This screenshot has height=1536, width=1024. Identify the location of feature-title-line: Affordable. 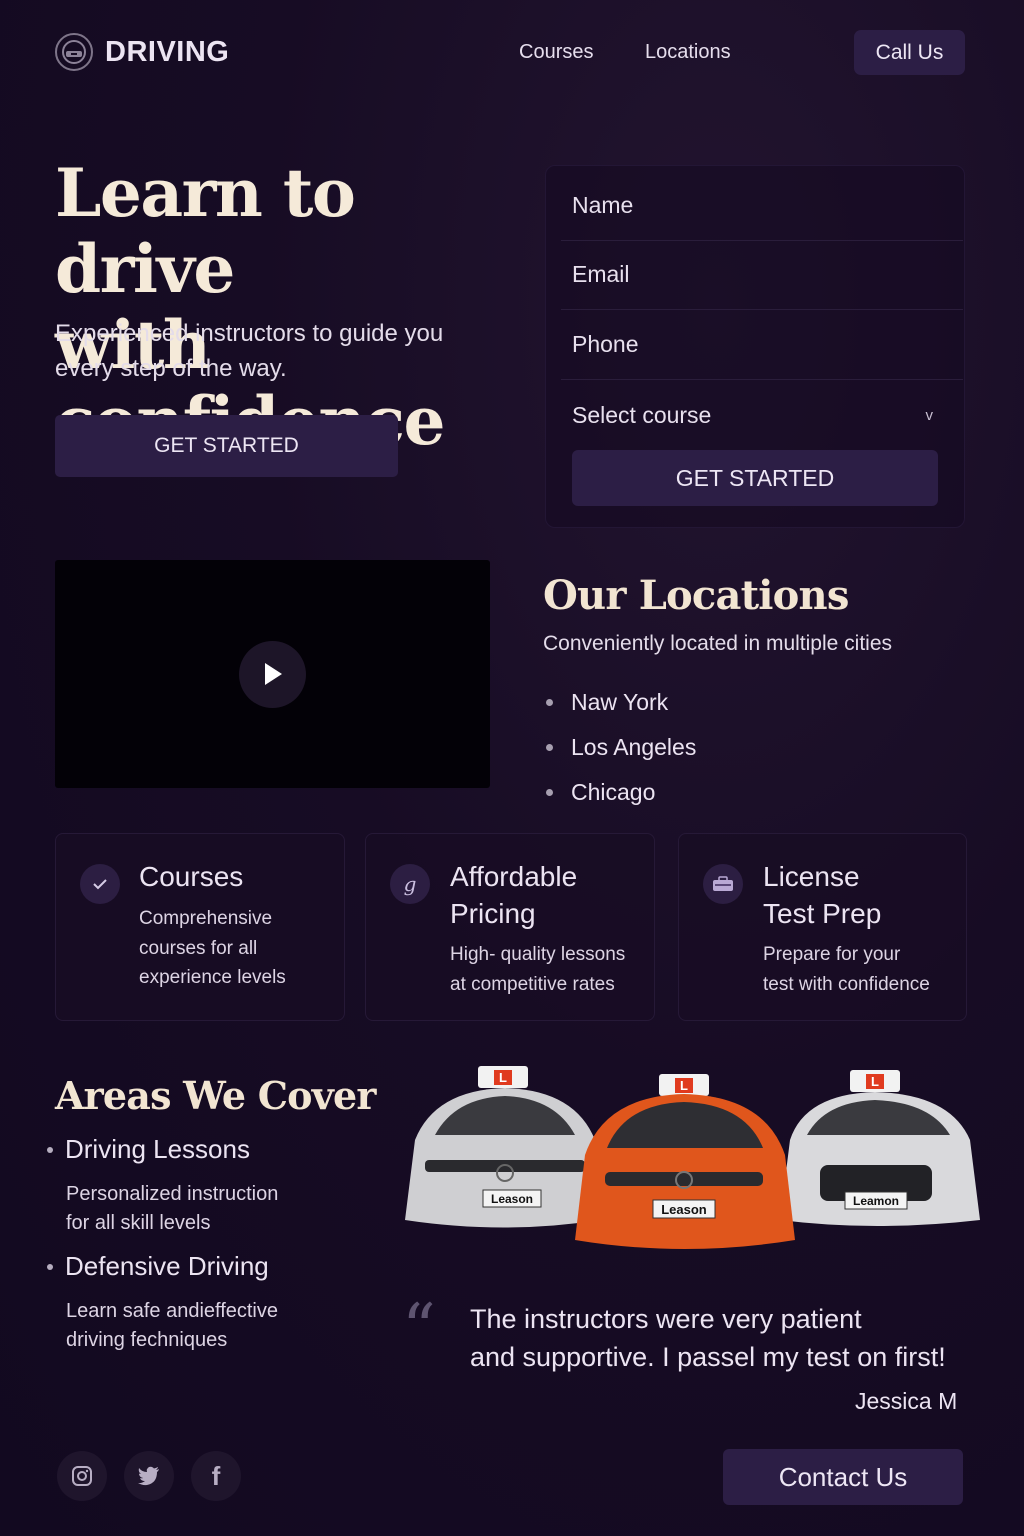
(514, 876).